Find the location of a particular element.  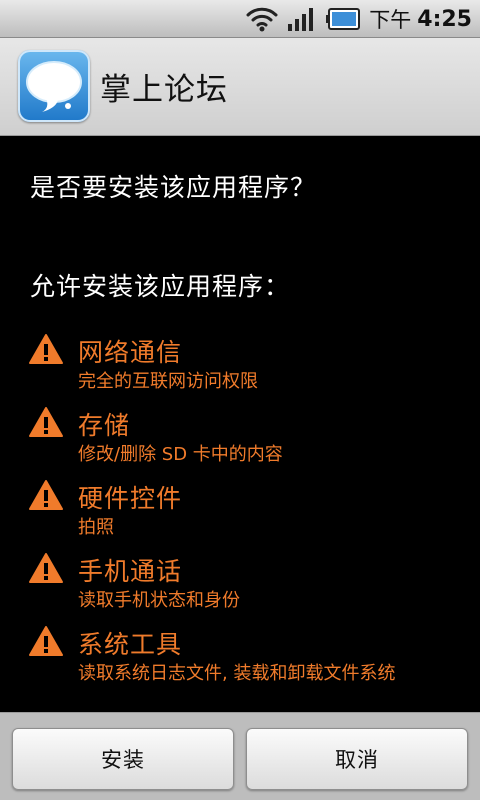

install-button: 安装 is located at coordinates (123, 759).